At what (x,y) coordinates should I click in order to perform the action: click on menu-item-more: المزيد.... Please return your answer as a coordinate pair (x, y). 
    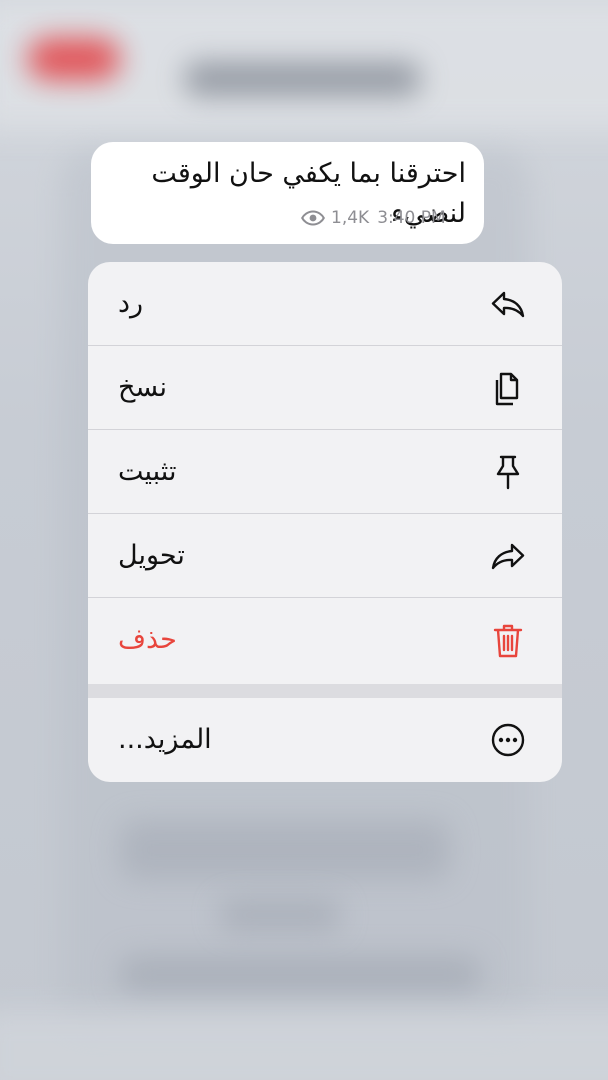
    Looking at the image, I should click on (325, 740).